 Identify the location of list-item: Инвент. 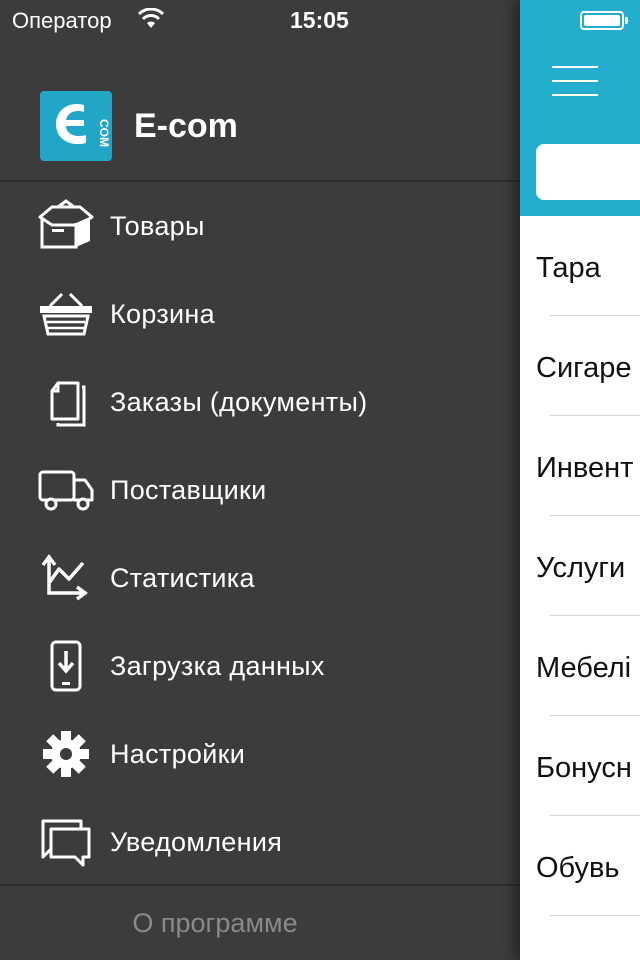
(580, 466).